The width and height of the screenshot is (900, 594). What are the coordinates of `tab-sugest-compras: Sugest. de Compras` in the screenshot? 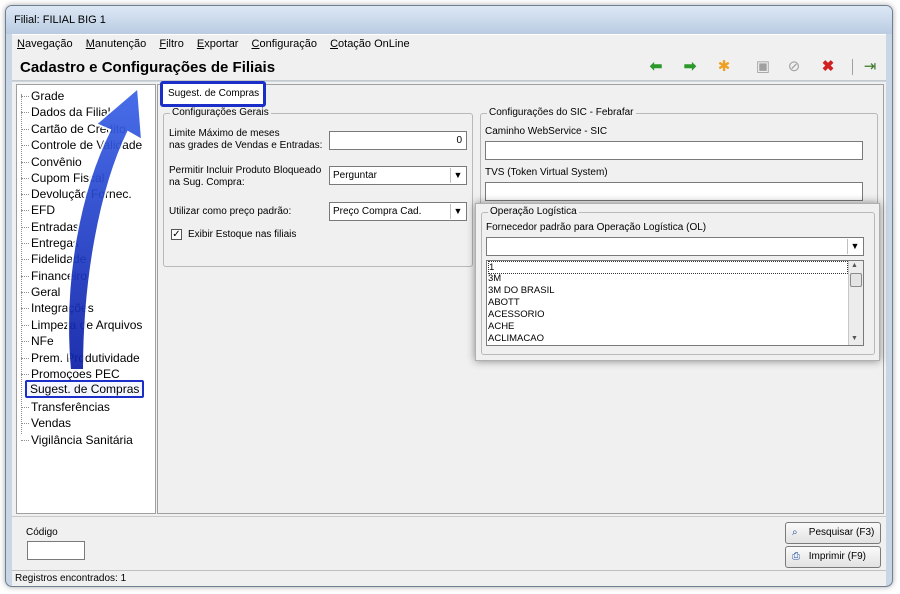 It's located at (213, 94).